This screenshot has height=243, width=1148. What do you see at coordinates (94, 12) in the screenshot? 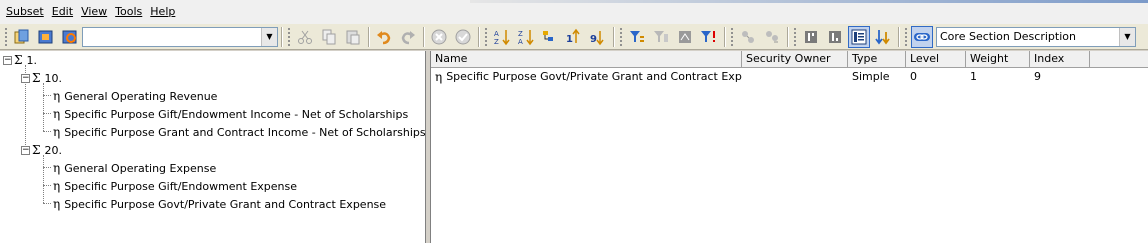
I see `menu-view: View` at bounding box center [94, 12].